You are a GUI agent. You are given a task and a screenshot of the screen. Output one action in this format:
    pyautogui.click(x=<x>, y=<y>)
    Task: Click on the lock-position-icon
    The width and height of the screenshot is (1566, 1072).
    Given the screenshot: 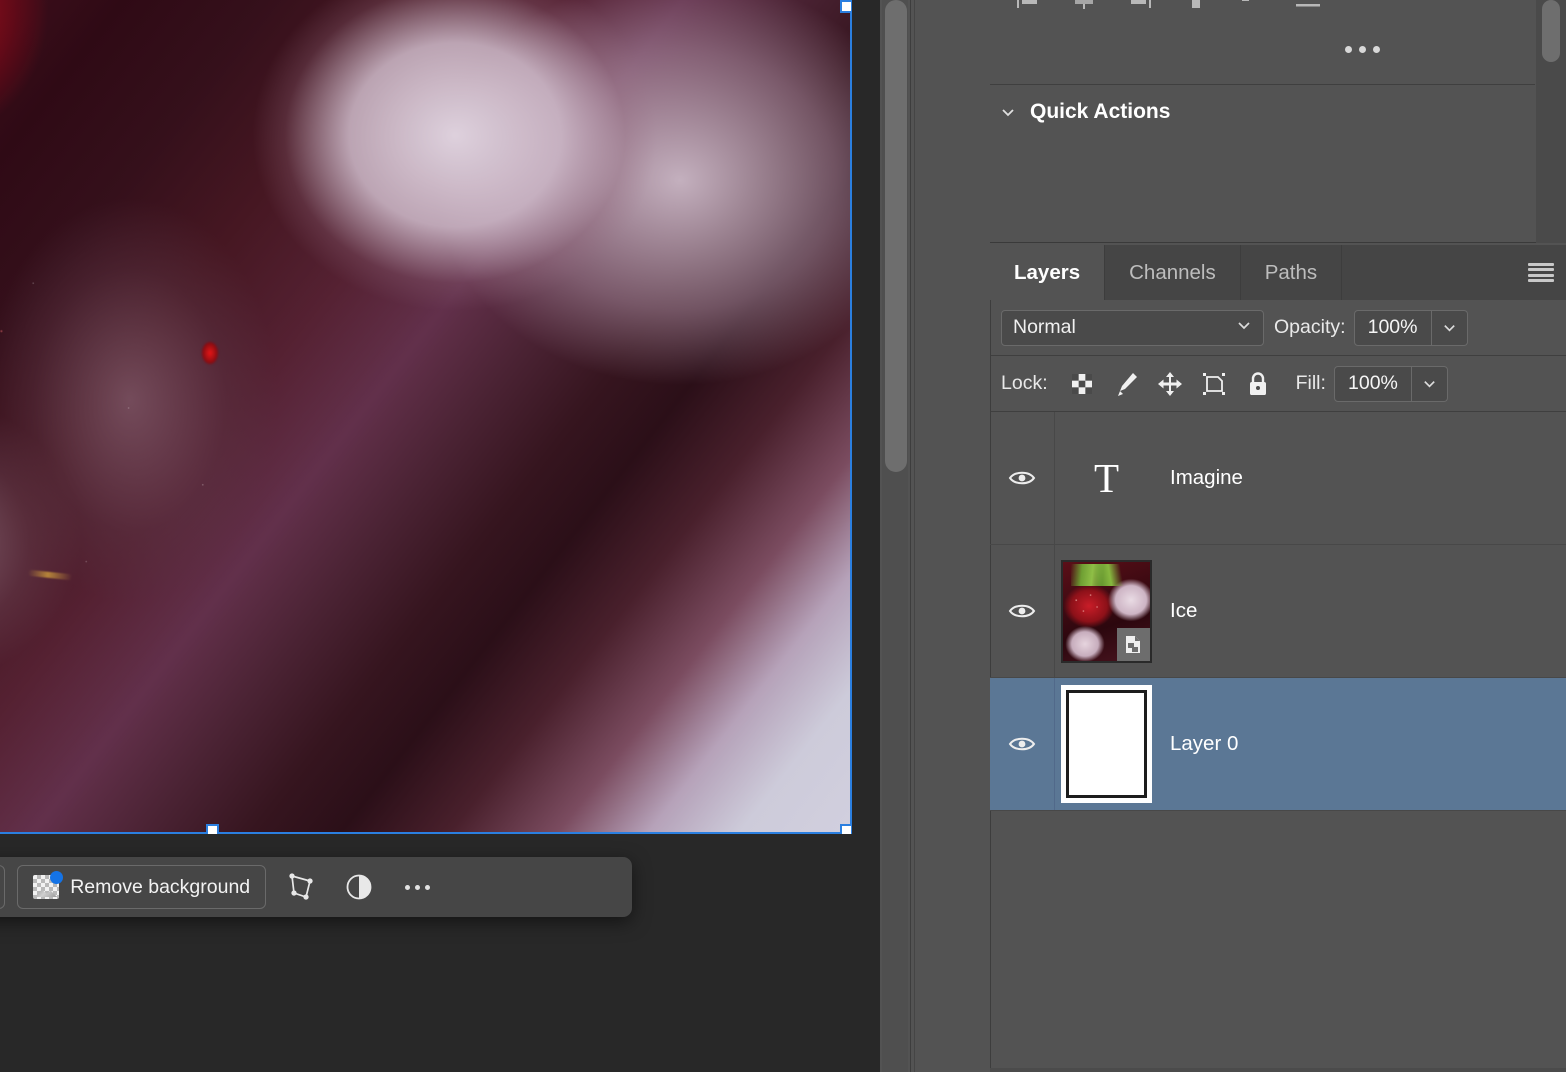 What is the action you would take?
    pyautogui.click(x=1170, y=384)
    